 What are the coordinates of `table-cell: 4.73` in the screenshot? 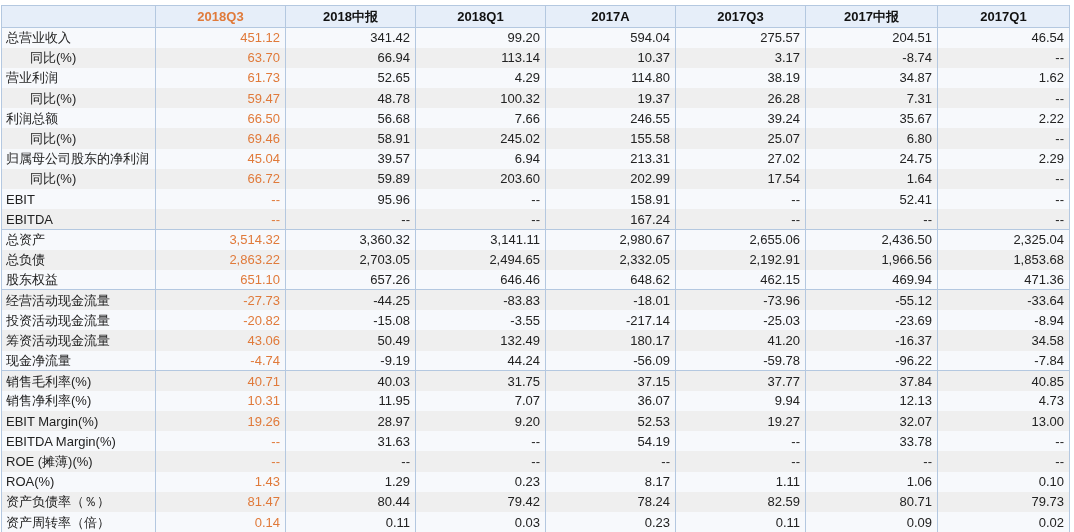 It's located at (1051, 401).